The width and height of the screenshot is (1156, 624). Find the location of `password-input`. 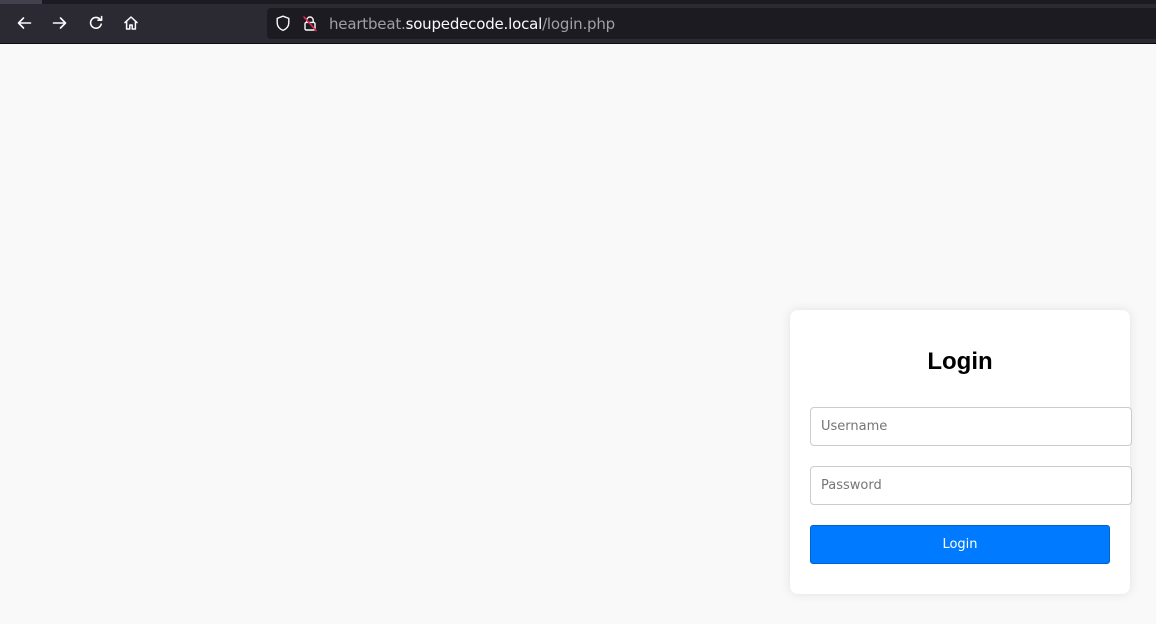

password-input is located at coordinates (971, 485).